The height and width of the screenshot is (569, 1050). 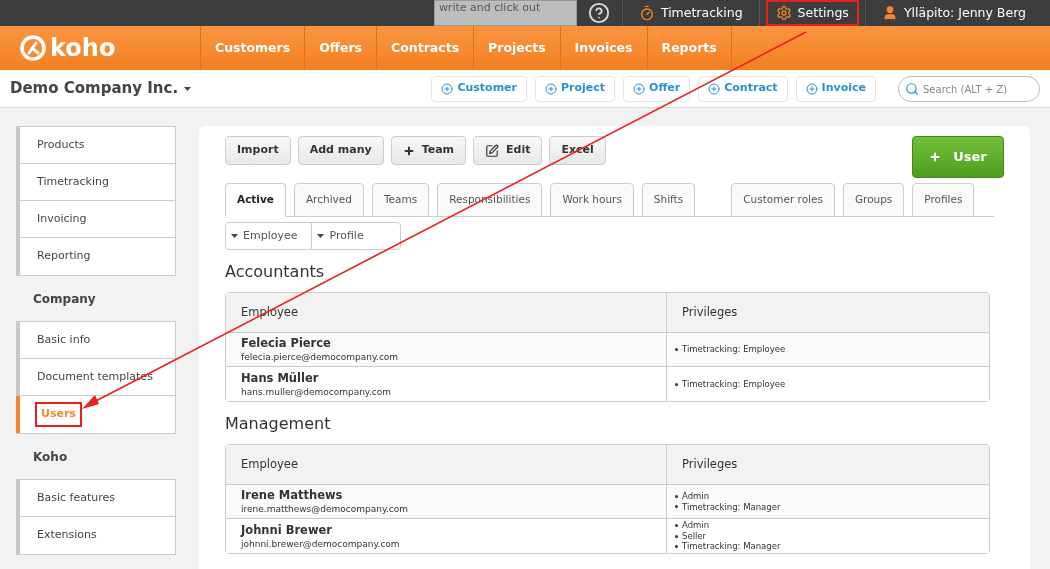 I want to click on quick-add-button: Project, so click(x=575, y=88).